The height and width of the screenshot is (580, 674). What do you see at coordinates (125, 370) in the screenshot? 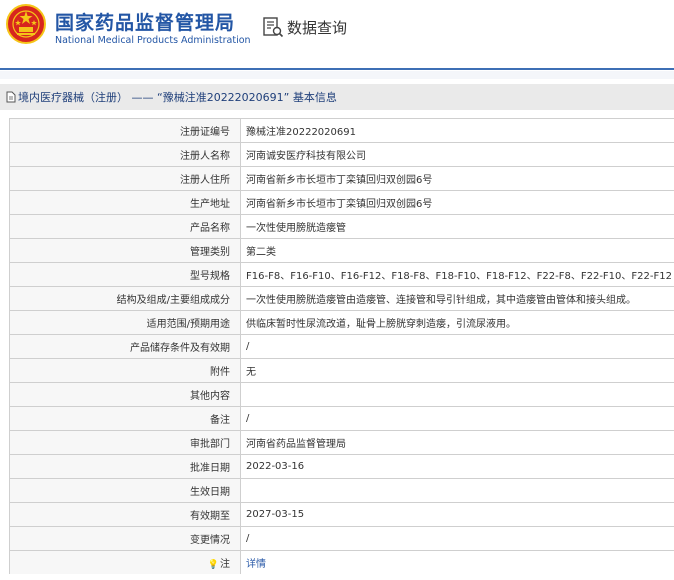
I see `field-label: 附件` at bounding box center [125, 370].